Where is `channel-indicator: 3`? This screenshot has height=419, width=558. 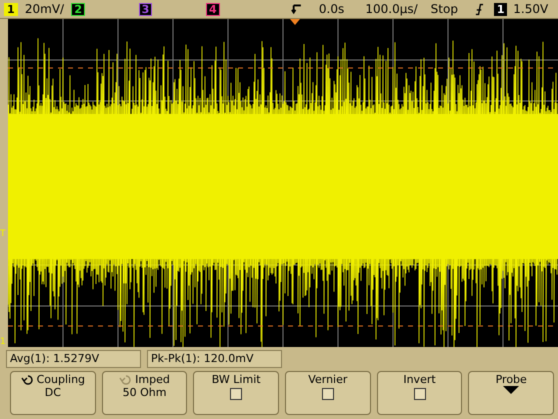 channel-indicator: 3 is located at coordinates (145, 9).